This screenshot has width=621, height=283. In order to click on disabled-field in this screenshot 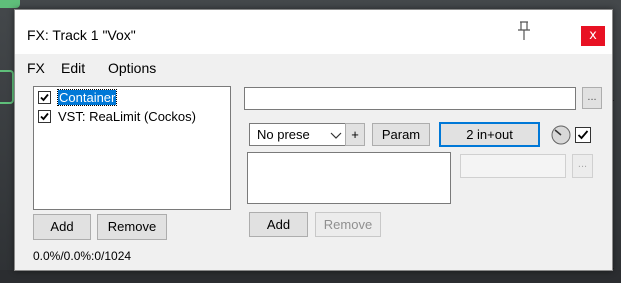, I will do `click(513, 166)`.